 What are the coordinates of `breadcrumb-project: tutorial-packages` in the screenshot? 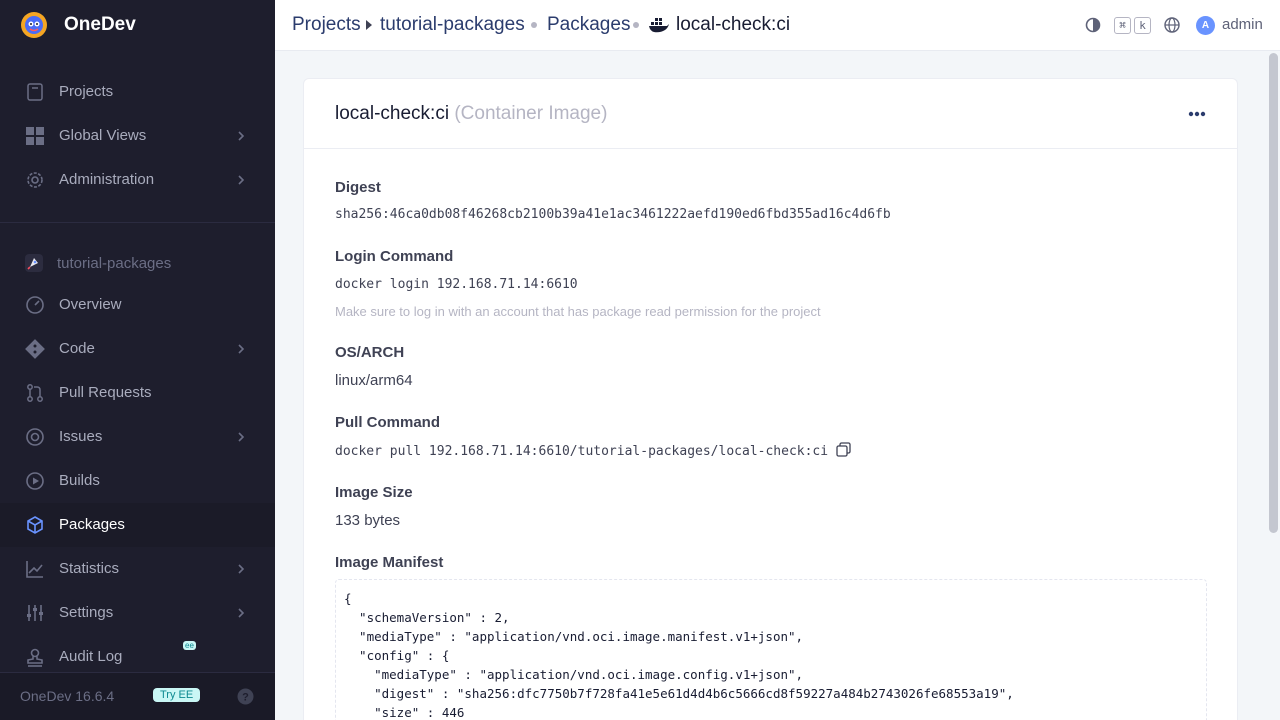 It's located at (452, 25).